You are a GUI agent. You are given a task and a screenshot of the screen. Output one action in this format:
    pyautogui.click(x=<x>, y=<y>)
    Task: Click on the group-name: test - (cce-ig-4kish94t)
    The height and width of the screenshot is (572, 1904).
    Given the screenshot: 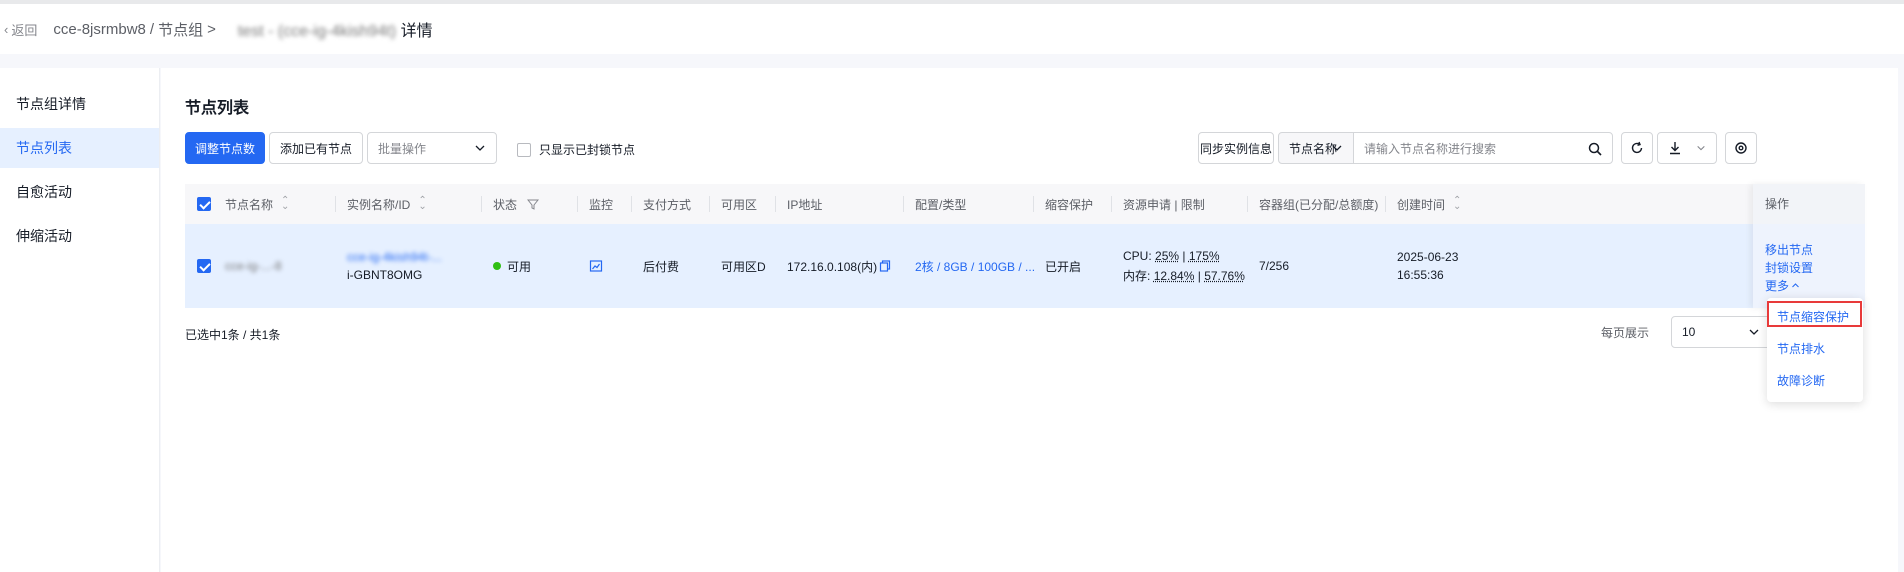 What is the action you would take?
    pyautogui.click(x=317, y=31)
    